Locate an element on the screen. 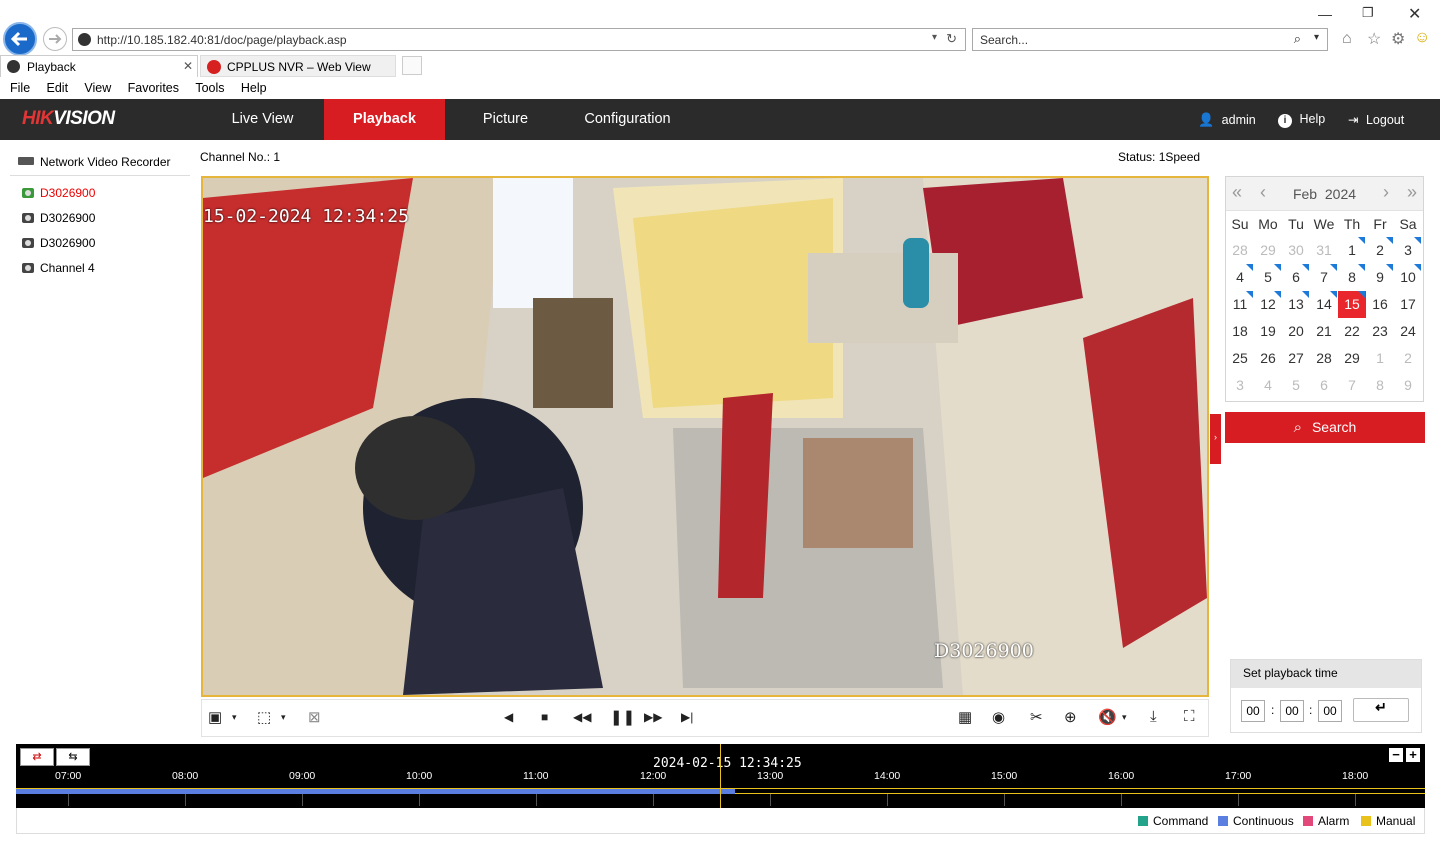 The height and width of the screenshot is (841, 1440). channel-item-2: D3026900 is located at coordinates (58, 218).